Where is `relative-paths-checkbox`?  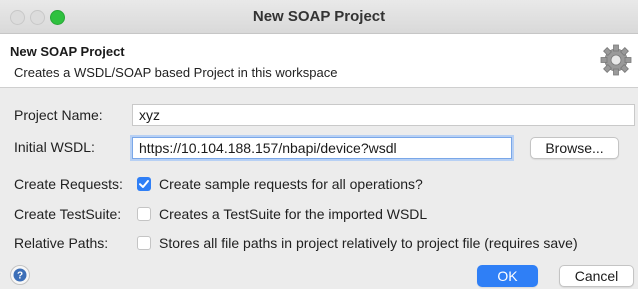
relative-paths-checkbox is located at coordinates (144, 243).